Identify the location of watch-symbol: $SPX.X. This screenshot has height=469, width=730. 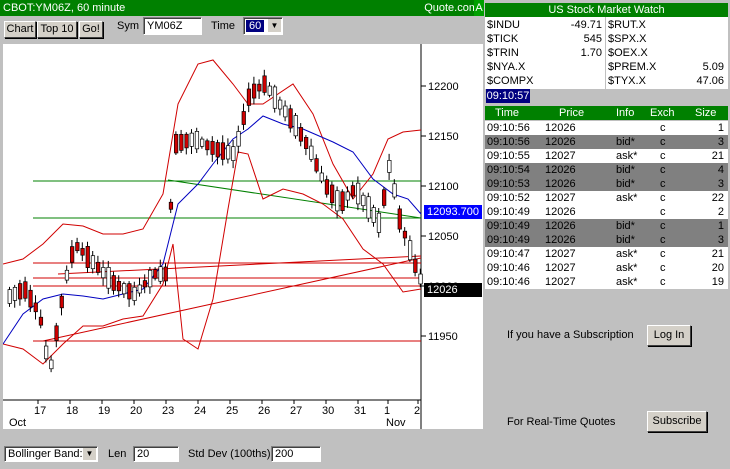
(627, 39).